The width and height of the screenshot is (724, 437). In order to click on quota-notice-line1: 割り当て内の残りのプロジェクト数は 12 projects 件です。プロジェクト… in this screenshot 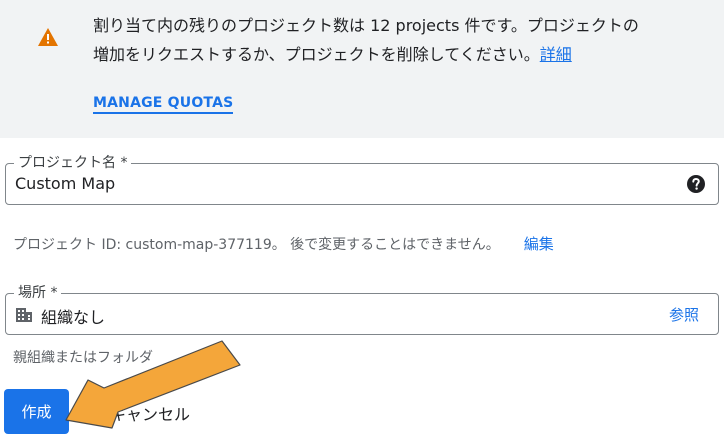, I will do `click(366, 25)`.